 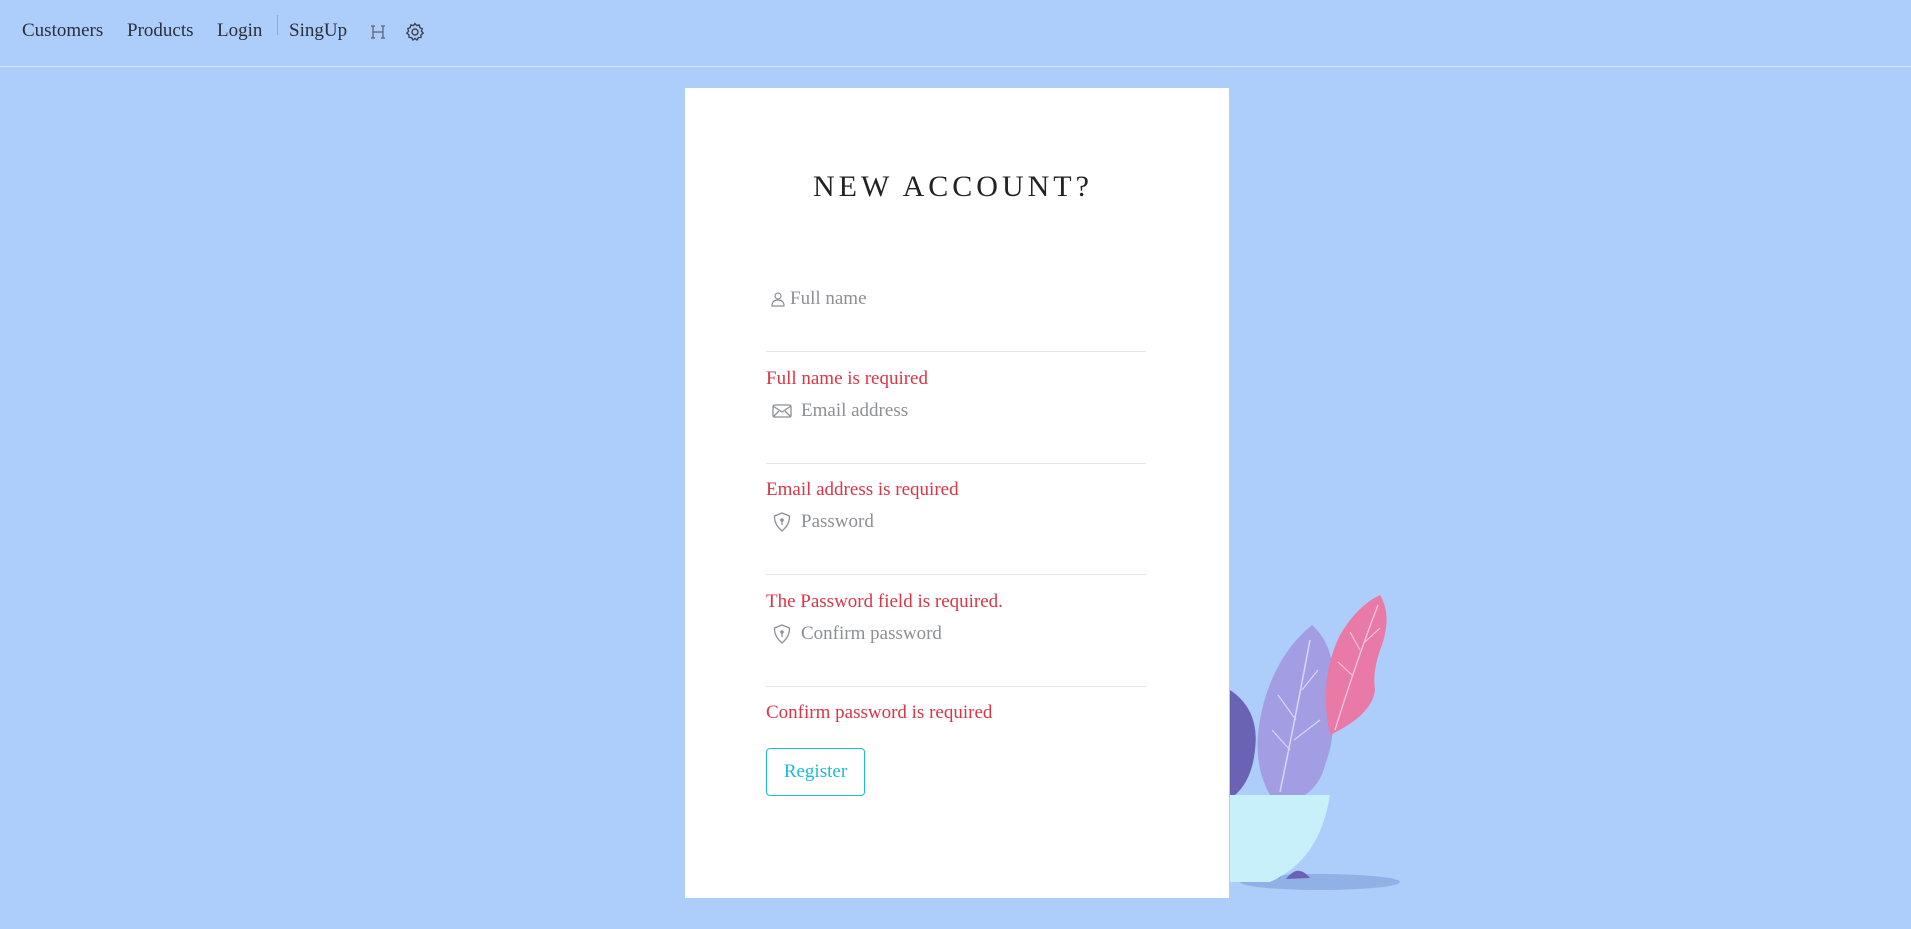 What do you see at coordinates (956, 463) in the screenshot?
I see `email-underline` at bounding box center [956, 463].